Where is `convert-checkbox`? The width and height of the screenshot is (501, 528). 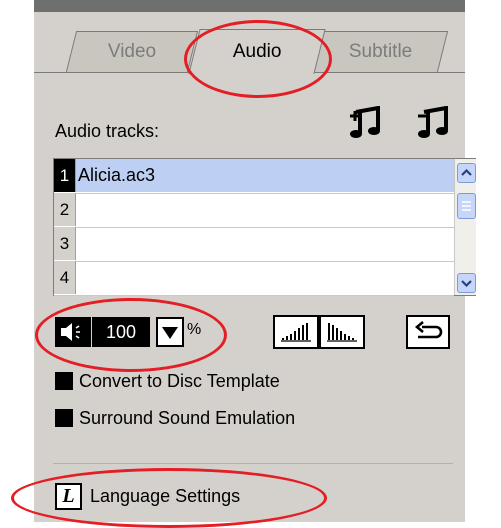
convert-checkbox is located at coordinates (64, 381).